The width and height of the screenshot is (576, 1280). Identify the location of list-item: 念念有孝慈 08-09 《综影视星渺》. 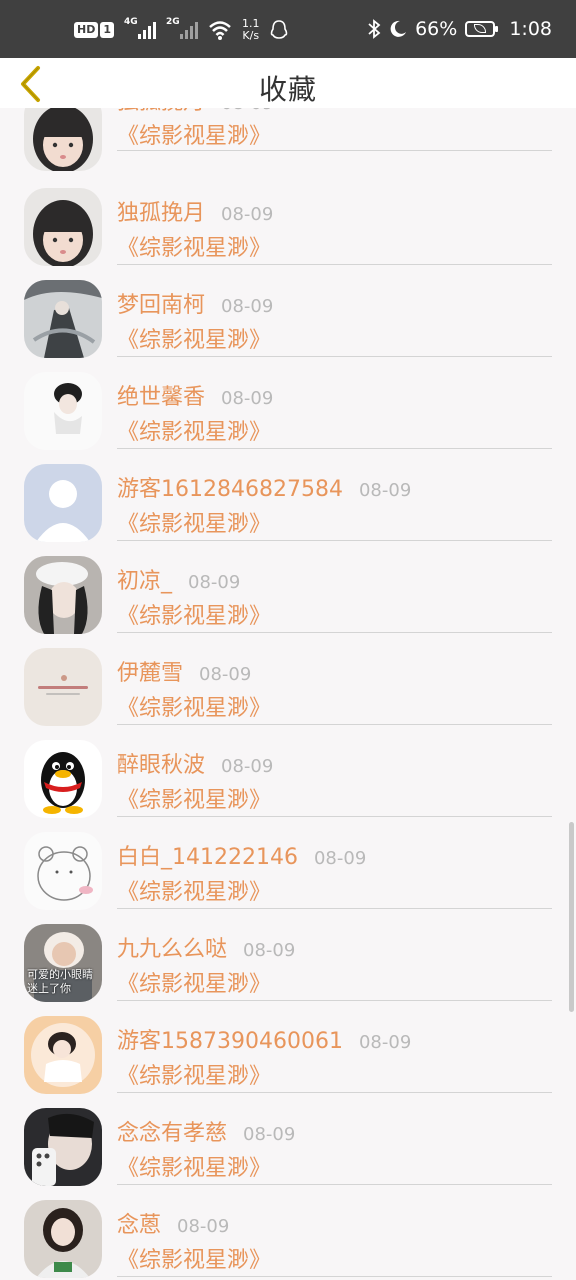
(288, 1144).